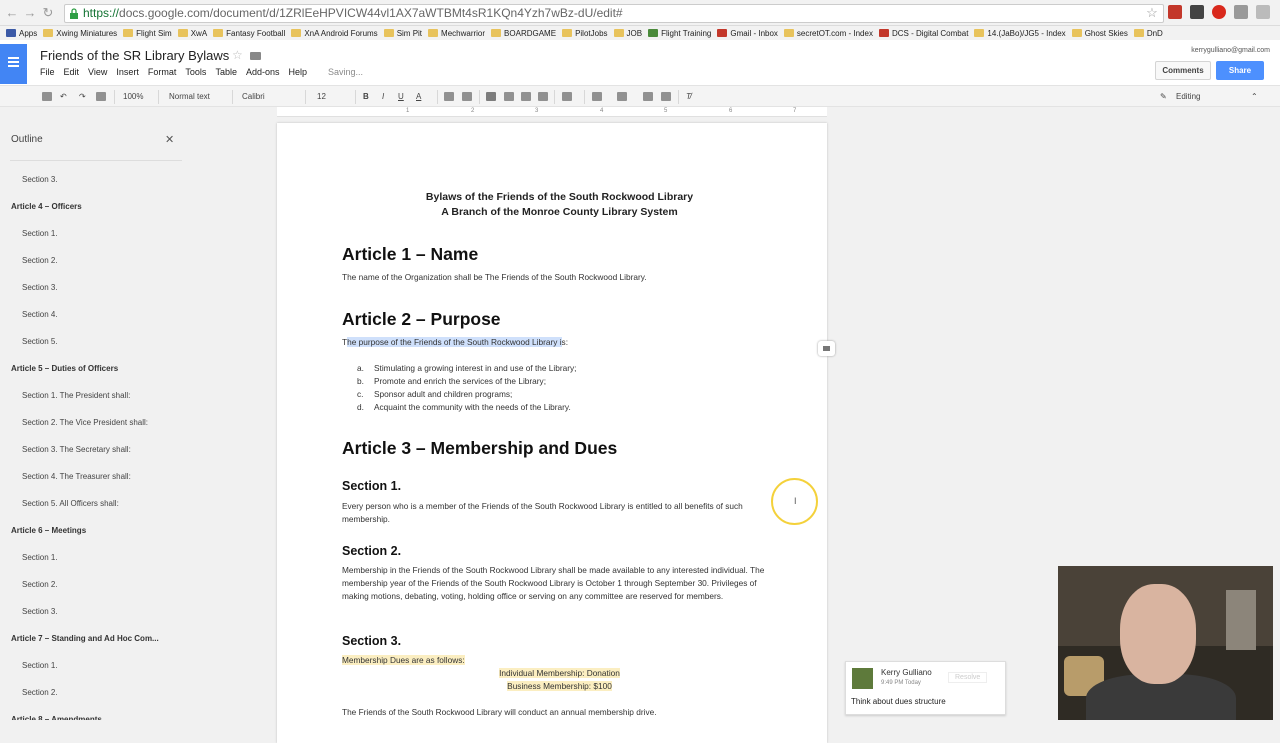 This screenshot has width=1280, height=743. I want to click on outline-item: Section 4., so click(92, 321).